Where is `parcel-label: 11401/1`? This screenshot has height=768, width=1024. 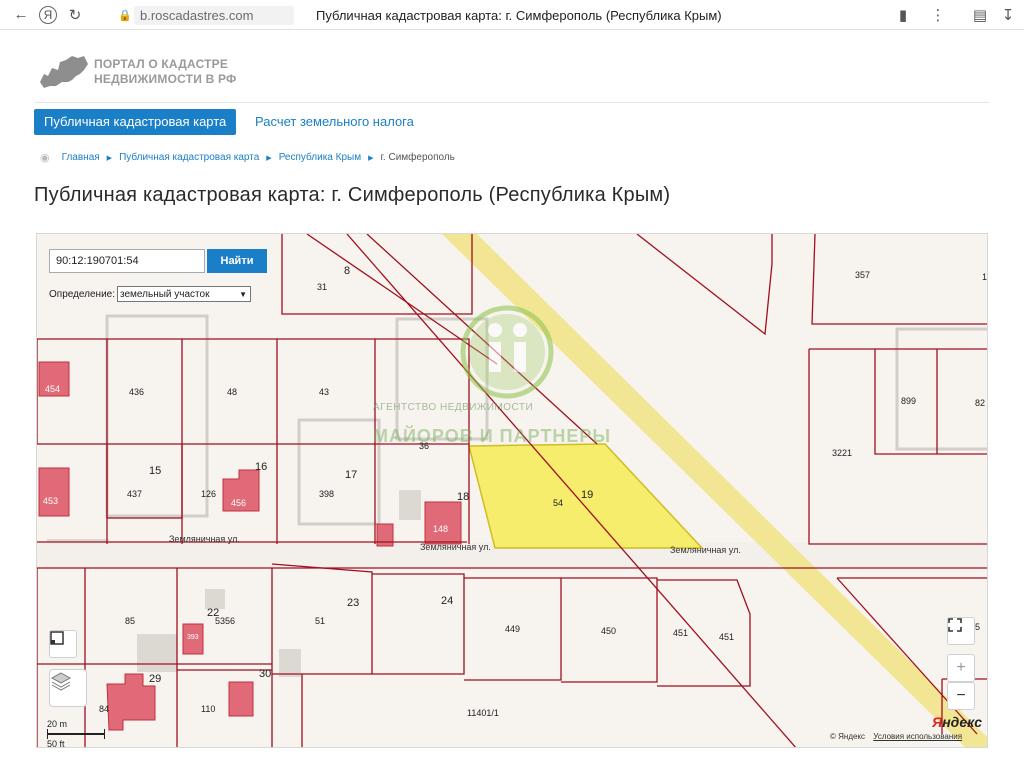
parcel-label: 11401/1 is located at coordinates (483, 713).